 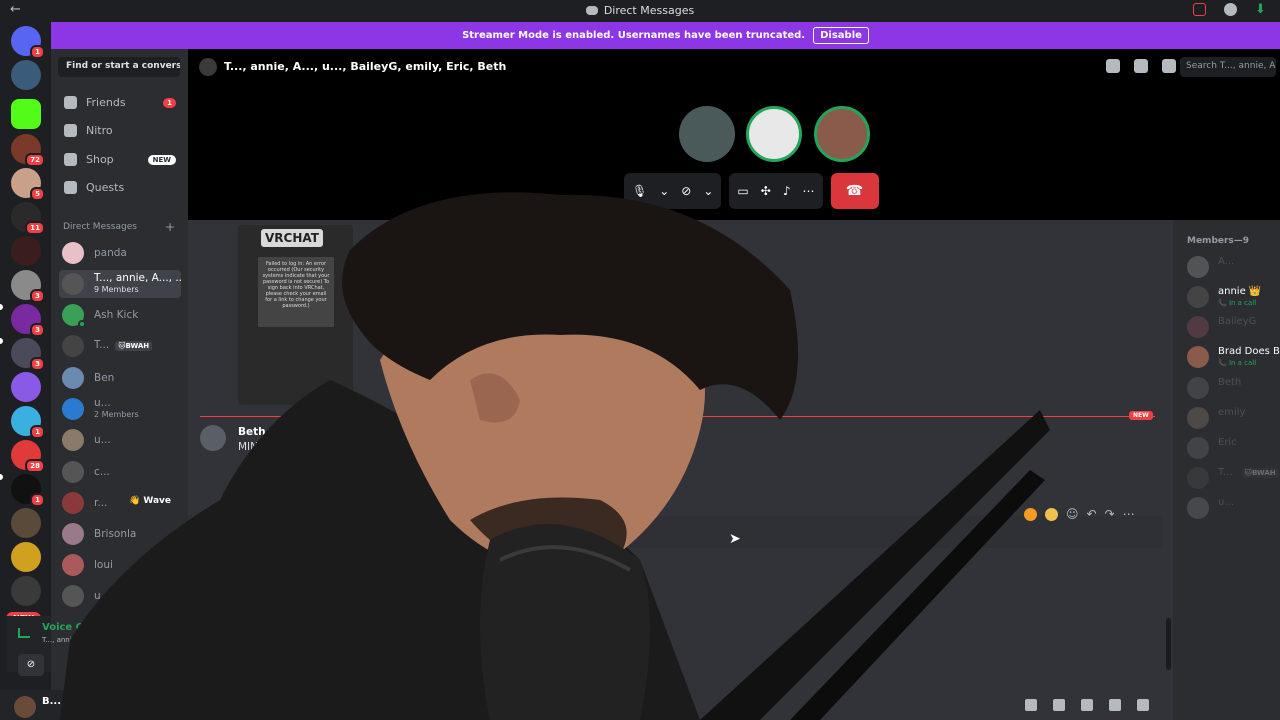 I want to click on dm-item: Ben, so click(x=120, y=378).